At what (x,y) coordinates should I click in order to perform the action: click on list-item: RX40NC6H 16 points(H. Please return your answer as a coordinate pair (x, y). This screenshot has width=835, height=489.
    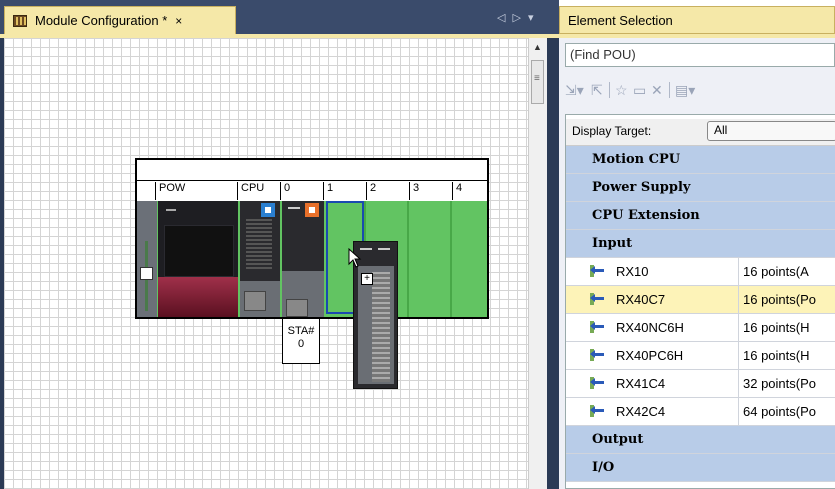
    Looking at the image, I should click on (700, 328).